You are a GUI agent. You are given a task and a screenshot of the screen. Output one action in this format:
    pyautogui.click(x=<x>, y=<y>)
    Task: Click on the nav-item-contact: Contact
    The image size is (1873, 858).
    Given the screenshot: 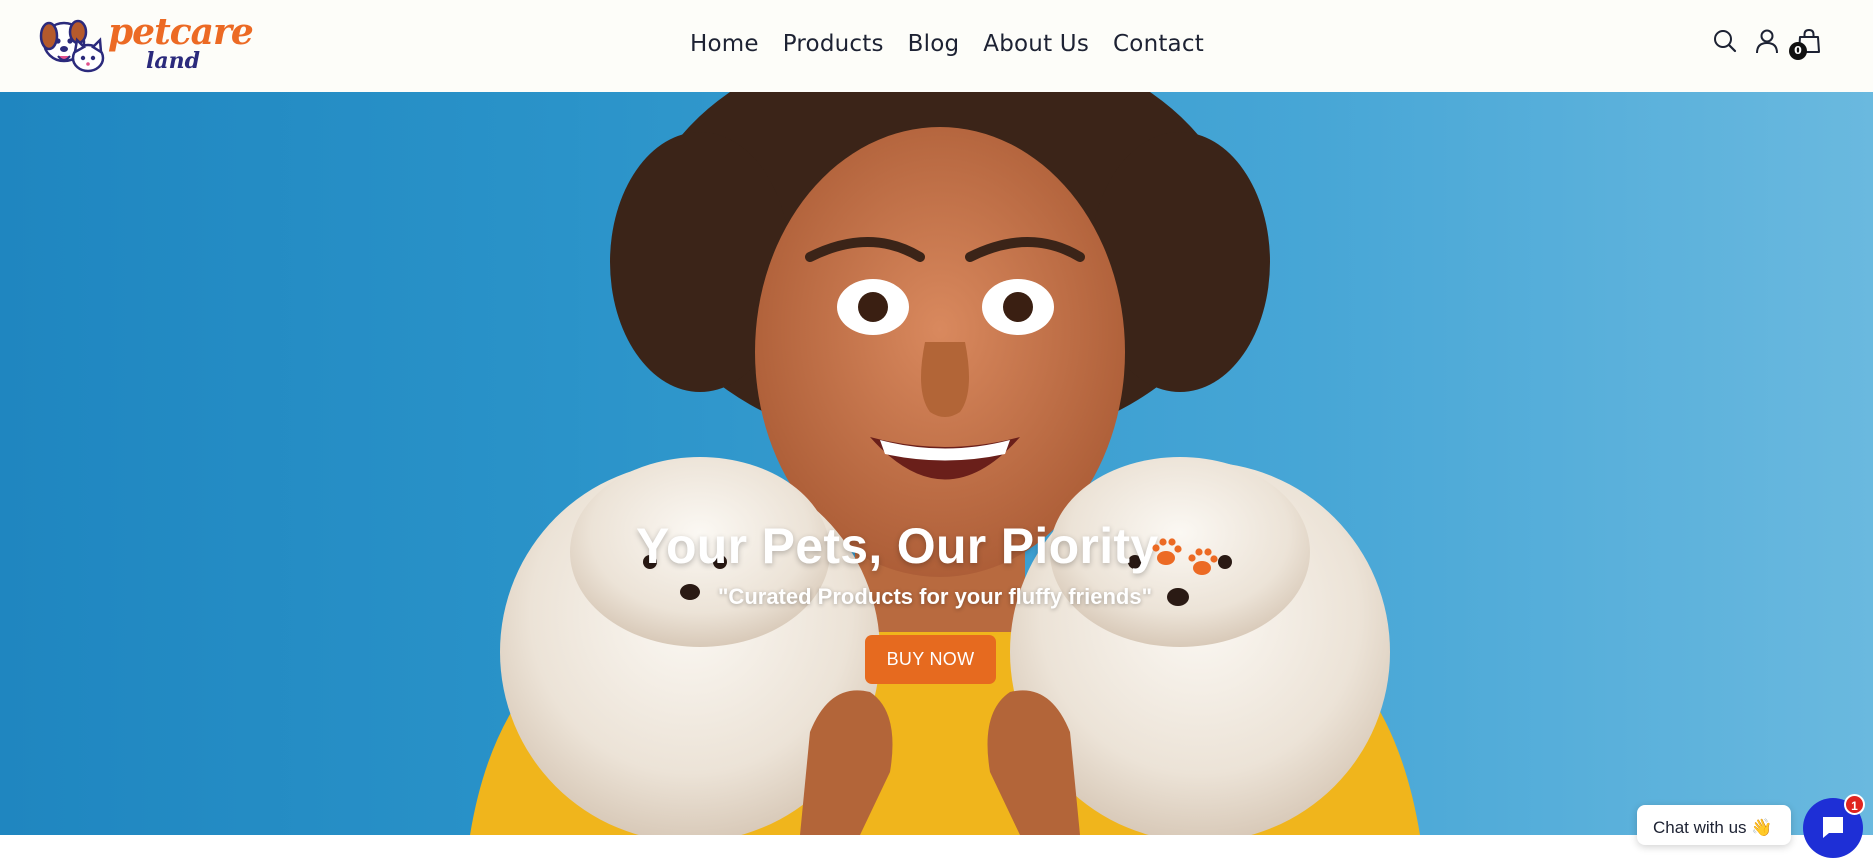 What is the action you would take?
    pyautogui.click(x=1158, y=44)
    